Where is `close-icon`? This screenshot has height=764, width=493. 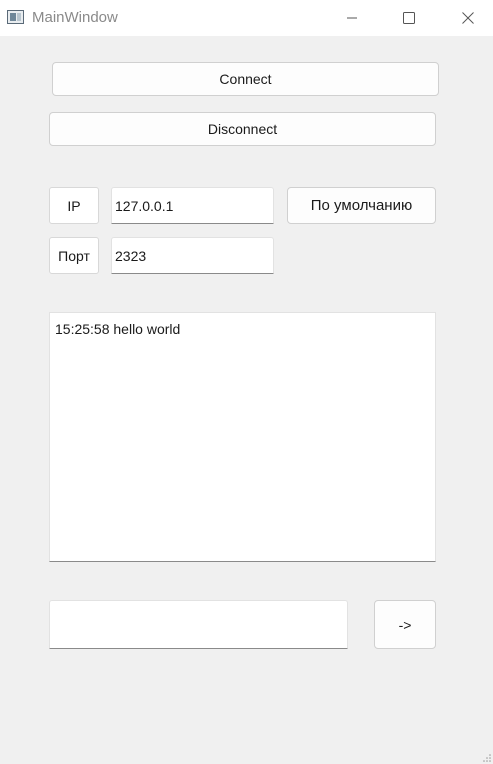
close-icon is located at coordinates (468, 18).